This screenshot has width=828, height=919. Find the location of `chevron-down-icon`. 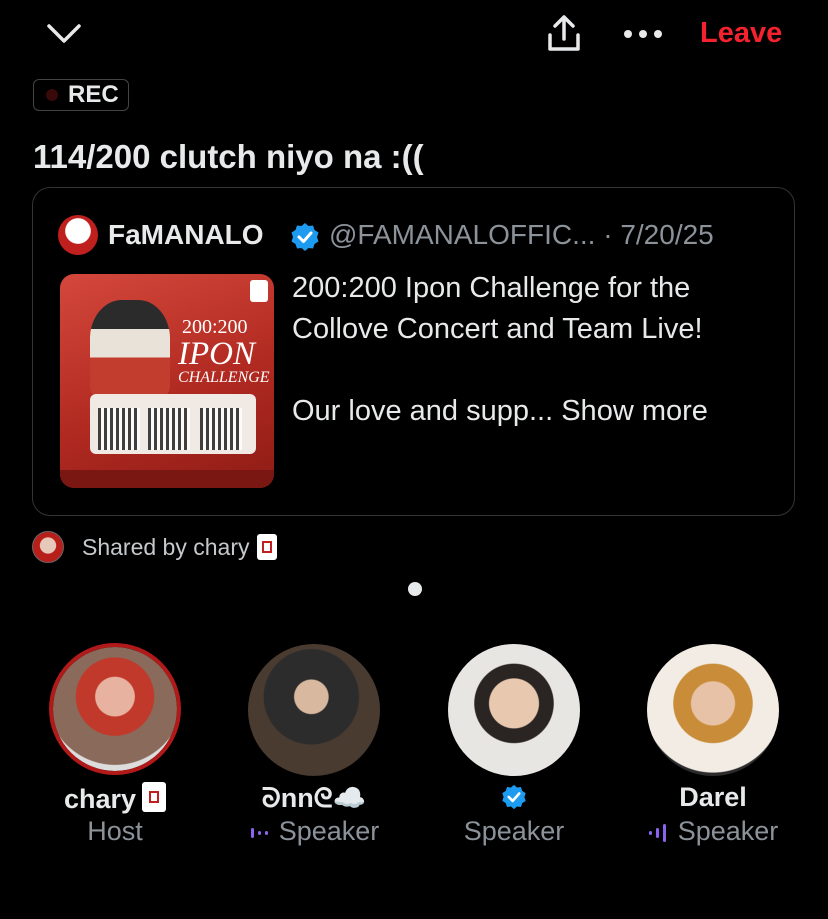

chevron-down-icon is located at coordinates (64, 34).